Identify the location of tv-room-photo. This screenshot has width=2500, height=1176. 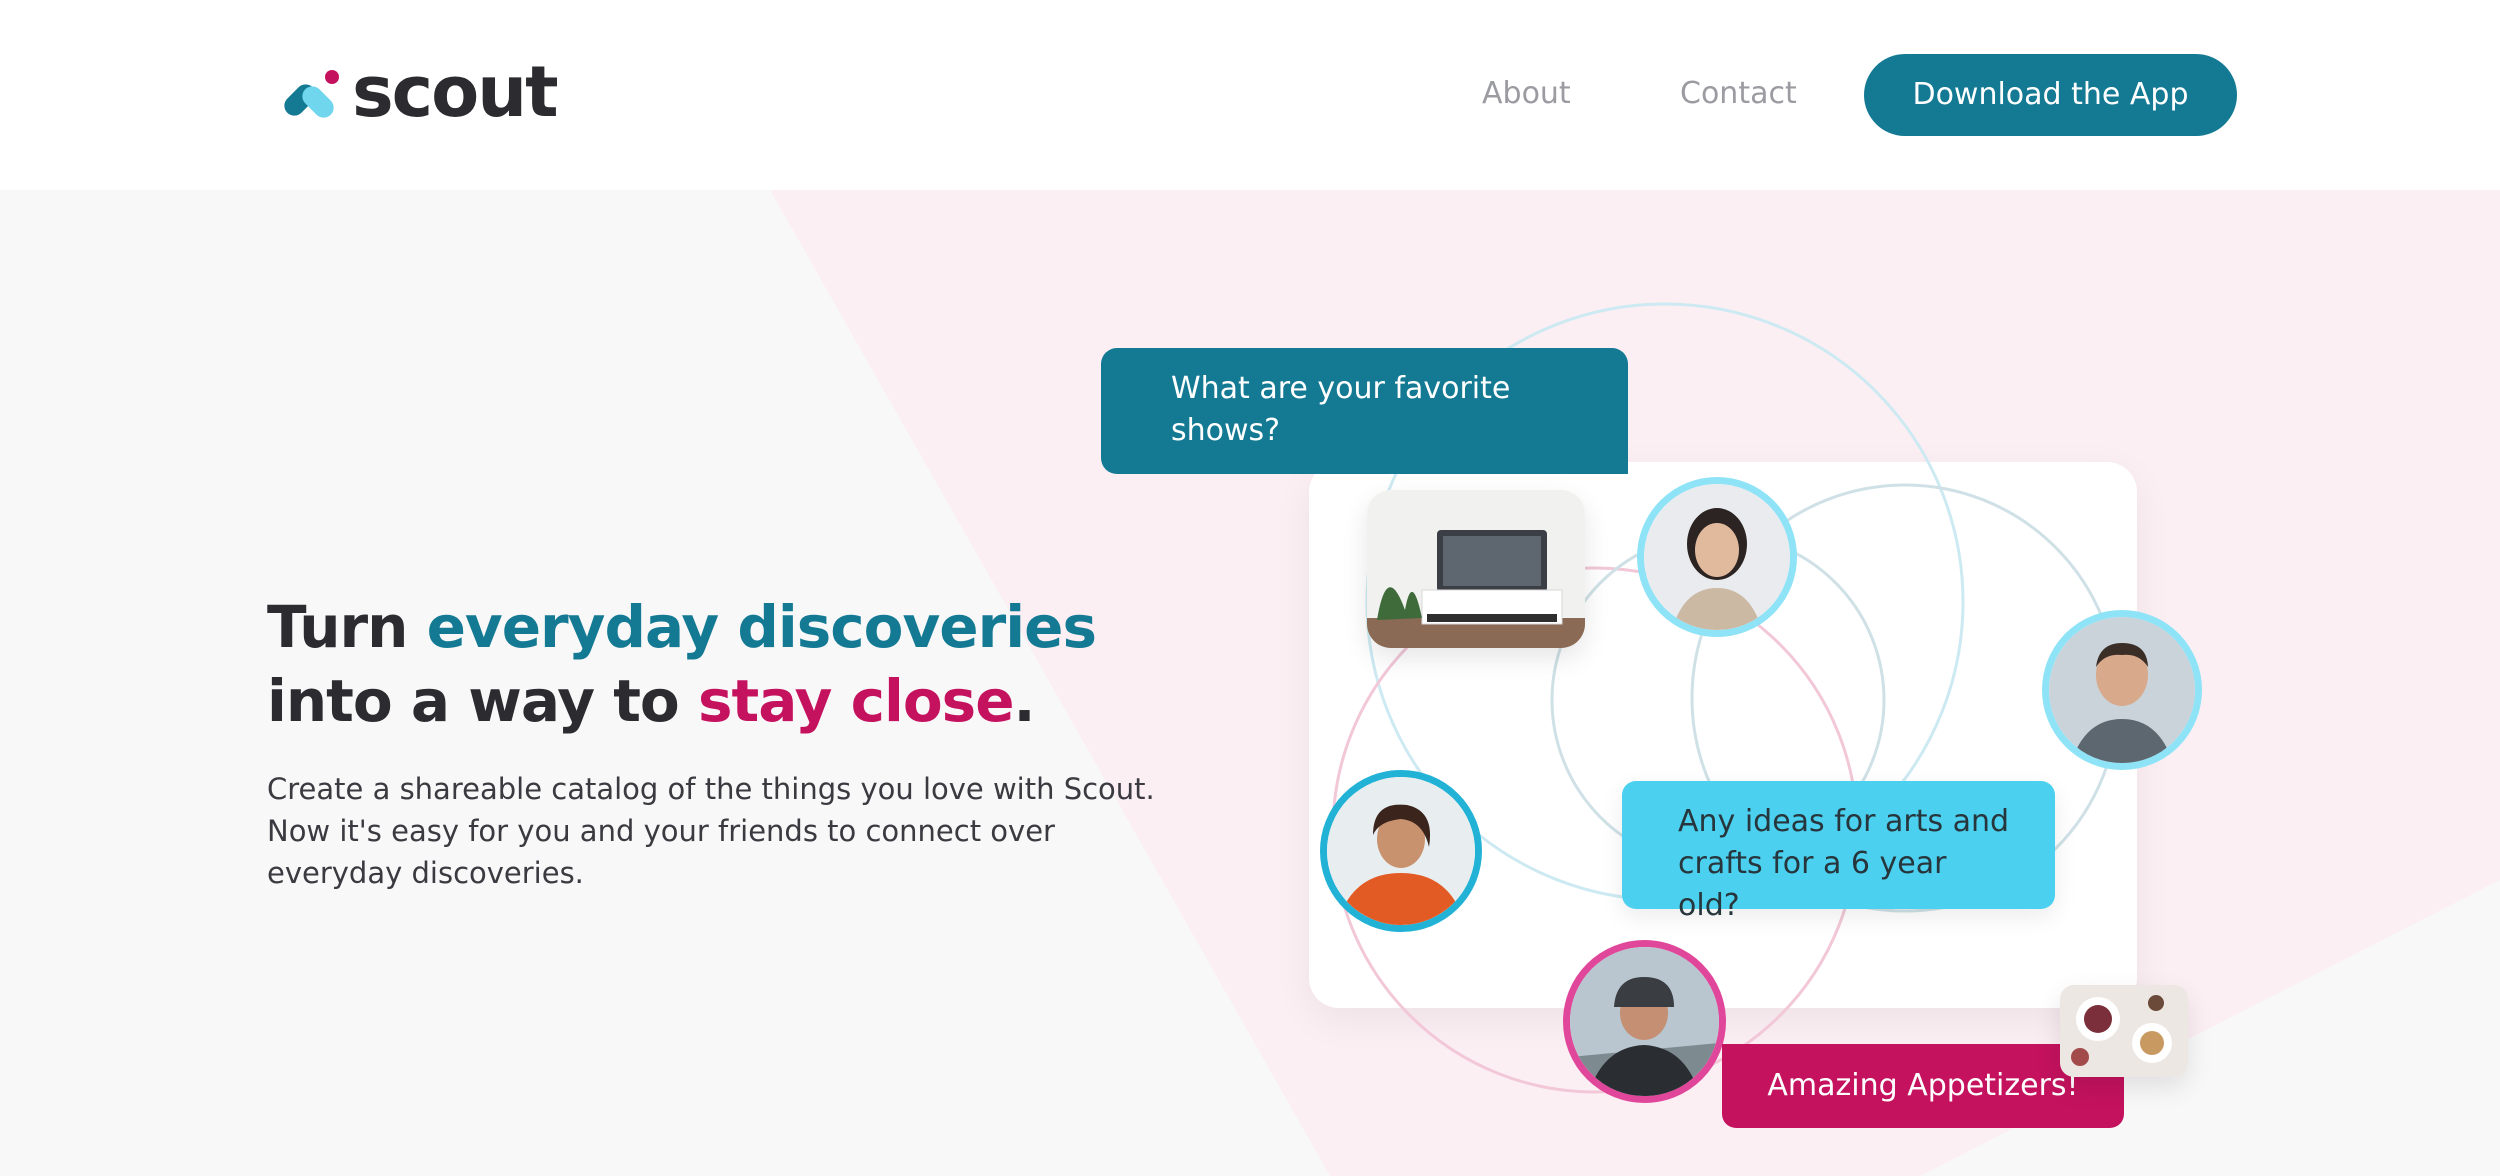
(1476, 569).